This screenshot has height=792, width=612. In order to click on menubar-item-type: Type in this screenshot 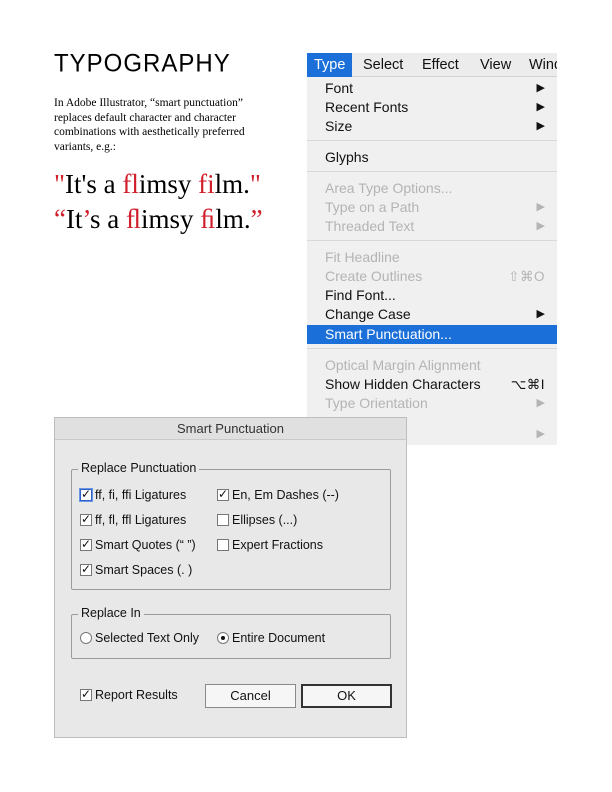, I will do `click(330, 65)`.